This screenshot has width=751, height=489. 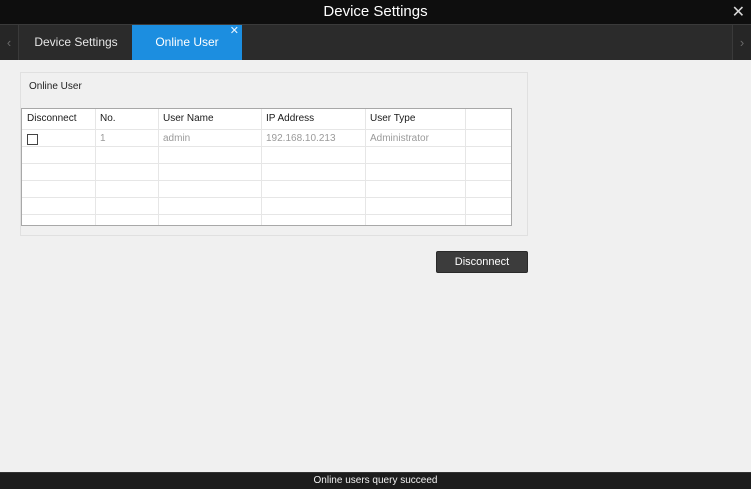 I want to click on tab-label: Online User, so click(x=187, y=42).